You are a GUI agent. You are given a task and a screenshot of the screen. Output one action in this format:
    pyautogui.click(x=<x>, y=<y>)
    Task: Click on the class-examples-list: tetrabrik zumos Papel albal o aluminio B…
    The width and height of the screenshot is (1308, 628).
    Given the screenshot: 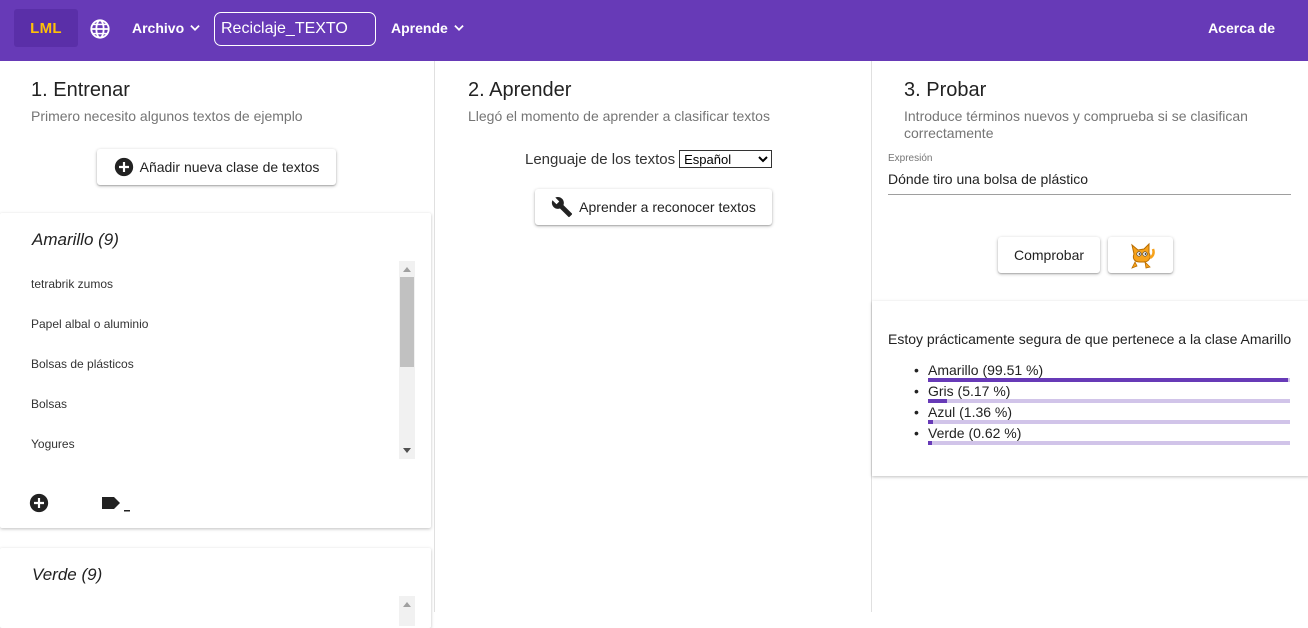 What is the action you would take?
    pyautogui.click(x=223, y=367)
    